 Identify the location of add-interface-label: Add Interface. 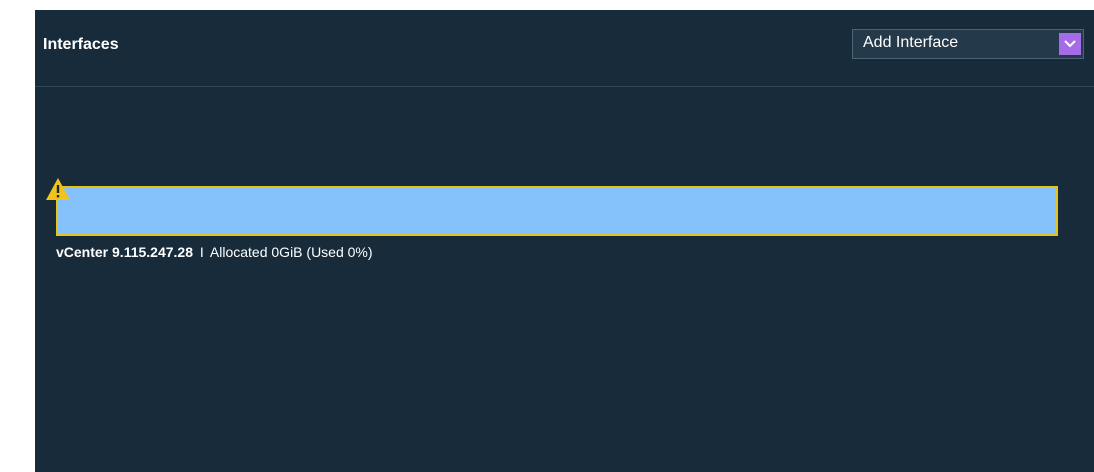
(911, 42).